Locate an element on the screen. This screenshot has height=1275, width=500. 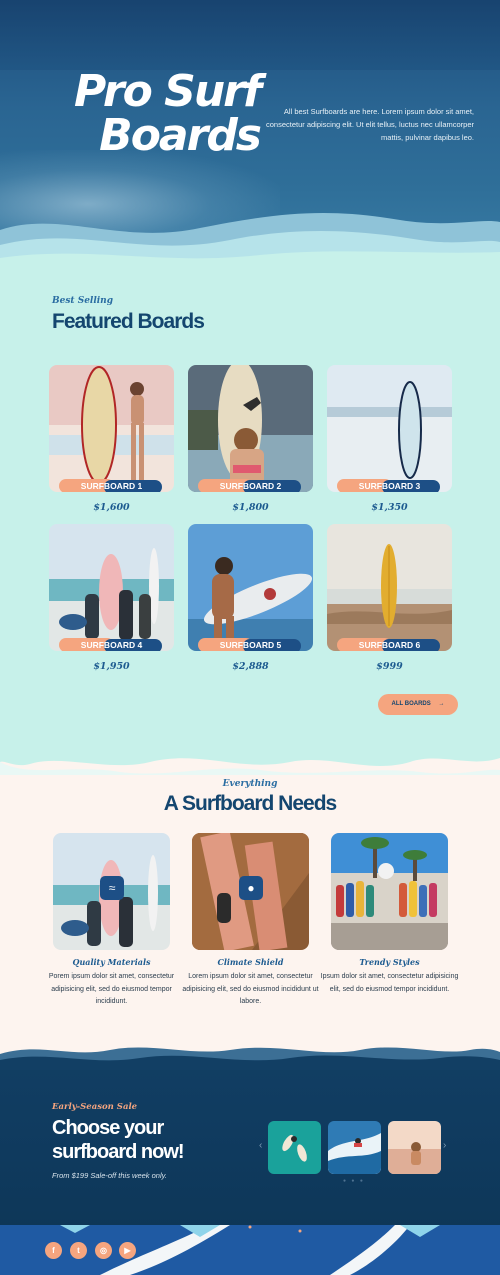
needs-heading: A Surfboard Needs is located at coordinates (250, 803).